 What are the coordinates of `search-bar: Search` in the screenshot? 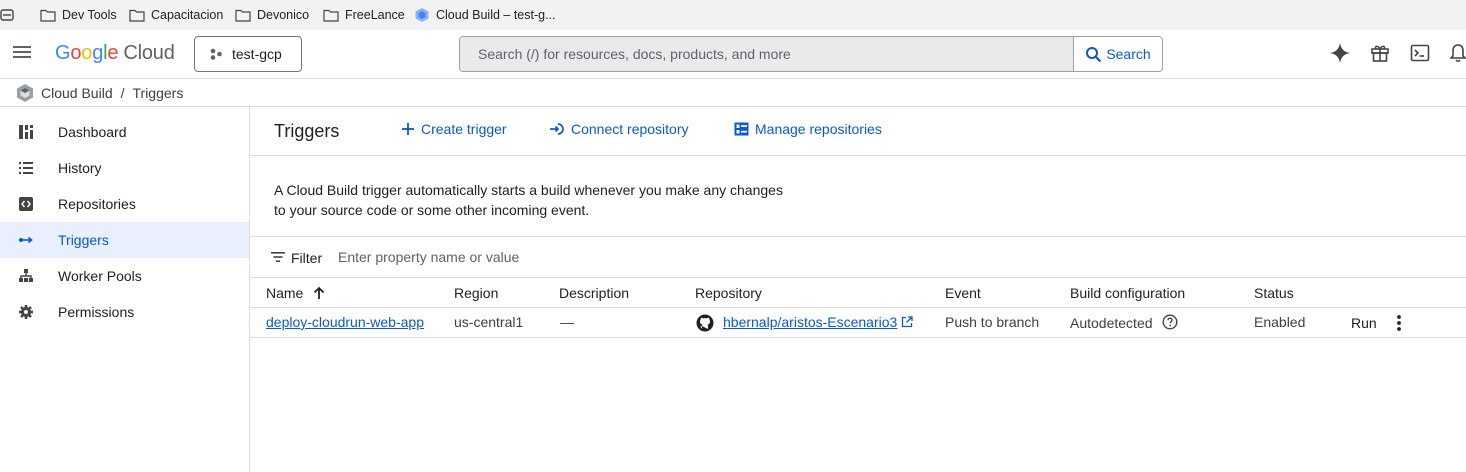 It's located at (811, 54).